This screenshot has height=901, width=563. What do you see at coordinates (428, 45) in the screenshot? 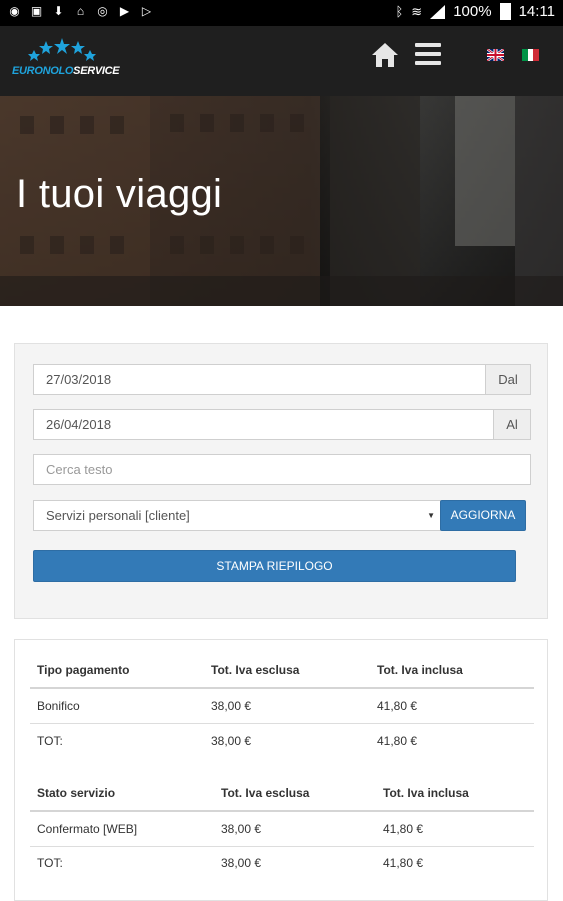
I see `menu-icon` at bounding box center [428, 45].